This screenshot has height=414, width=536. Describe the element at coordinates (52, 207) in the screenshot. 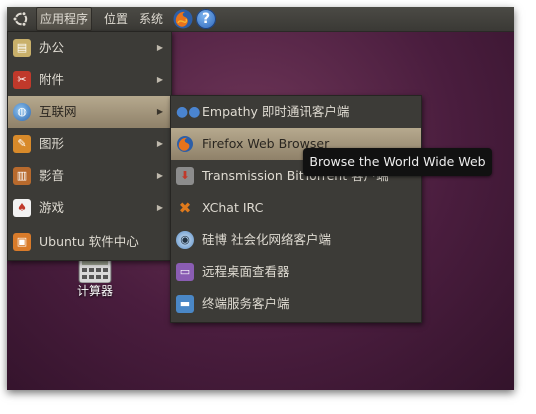

I see `menu-item-label: 游戏` at that location.